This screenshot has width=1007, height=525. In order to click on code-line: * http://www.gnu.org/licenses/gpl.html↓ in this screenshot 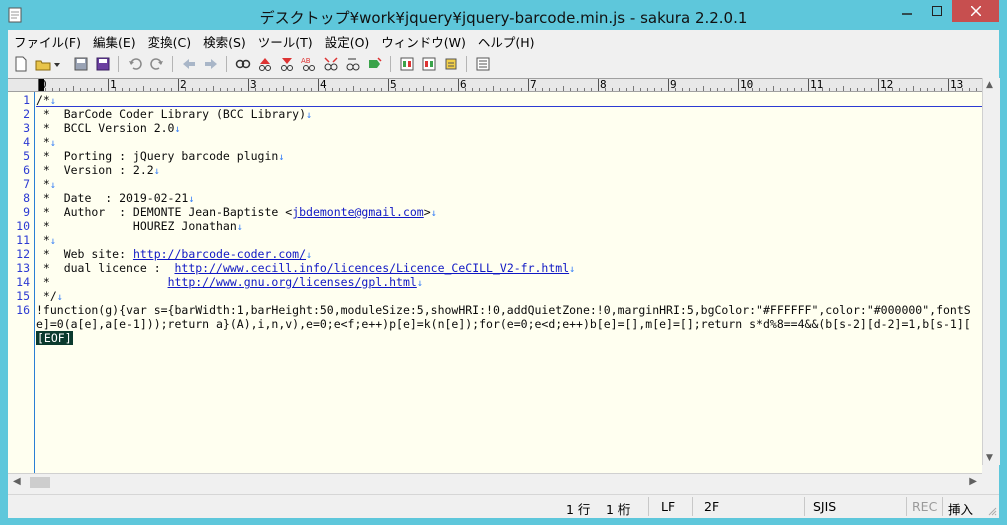, I will do `click(229, 283)`.